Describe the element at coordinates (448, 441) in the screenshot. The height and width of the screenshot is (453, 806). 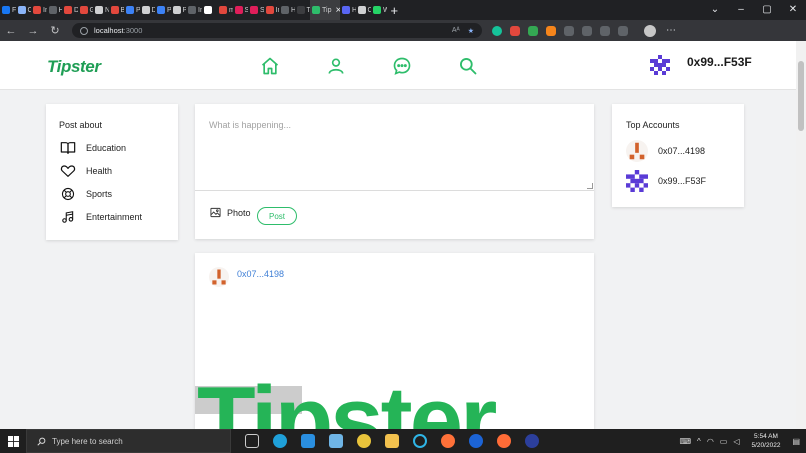
I see `firefox-icon` at that location.